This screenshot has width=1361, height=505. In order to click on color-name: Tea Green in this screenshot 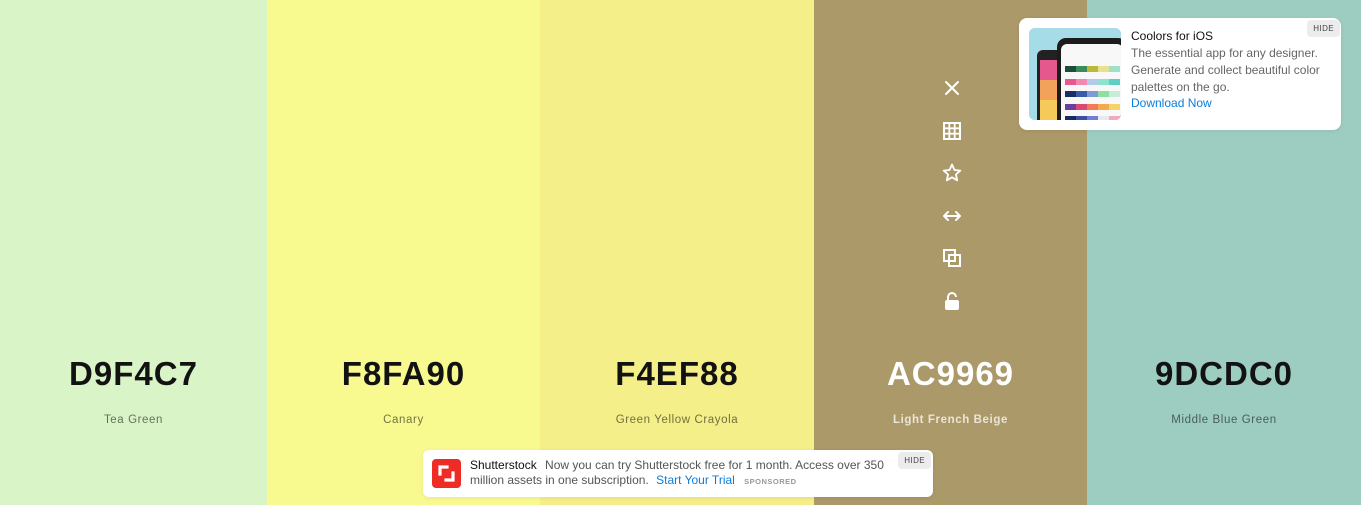, I will do `click(133, 420)`.